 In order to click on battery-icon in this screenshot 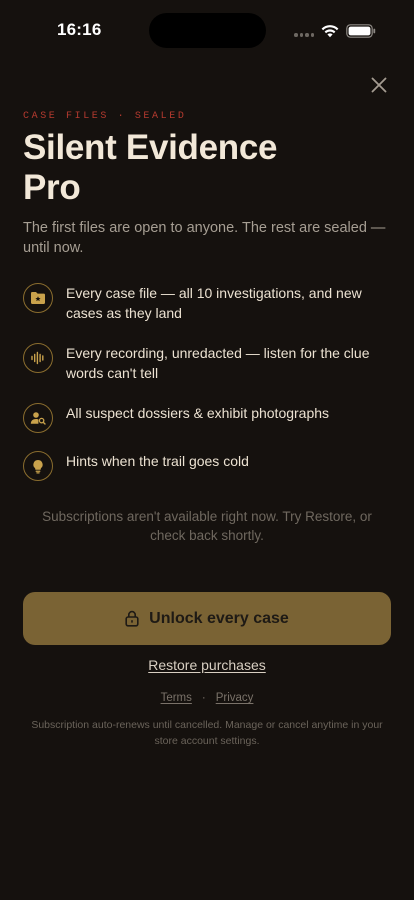, I will do `click(361, 31)`.